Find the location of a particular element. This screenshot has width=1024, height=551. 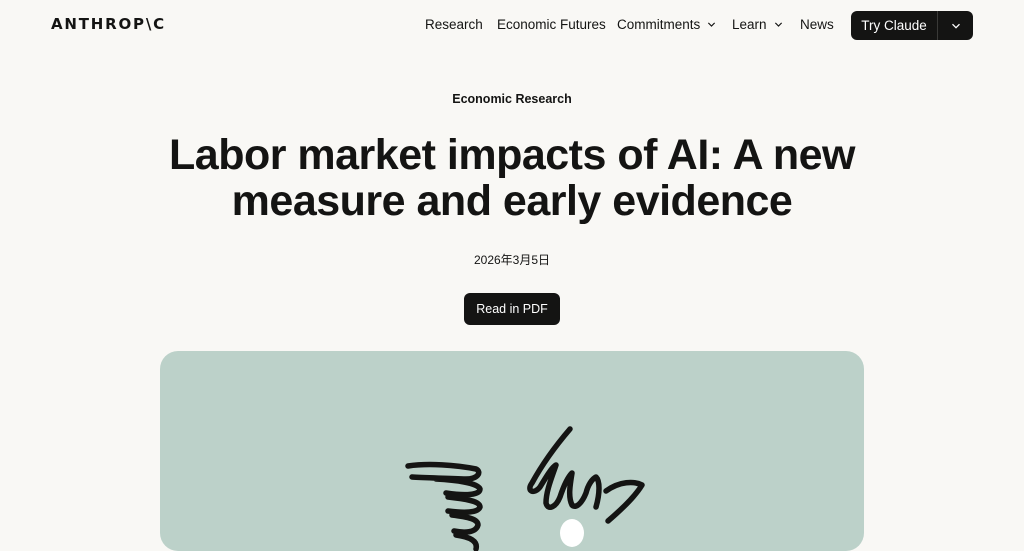

nav-commitments: Commitments is located at coordinates (666, 24).